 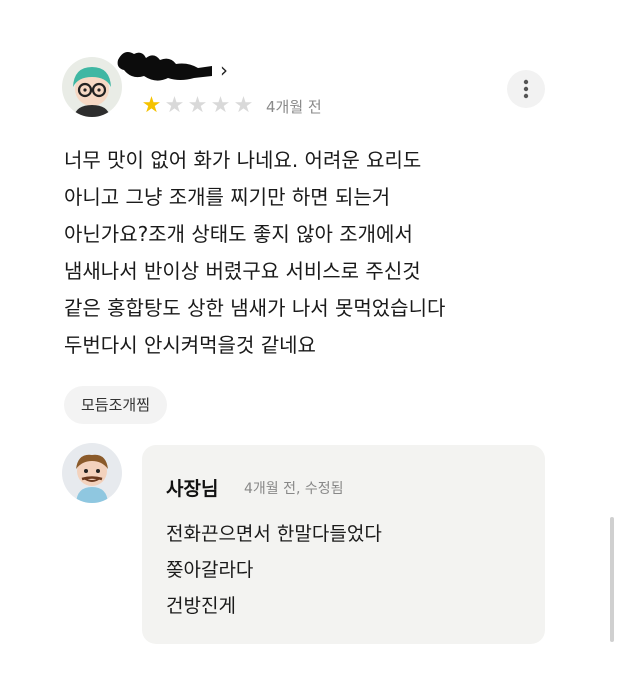 I want to click on reviewer-name-redaction, so click(x=166, y=68).